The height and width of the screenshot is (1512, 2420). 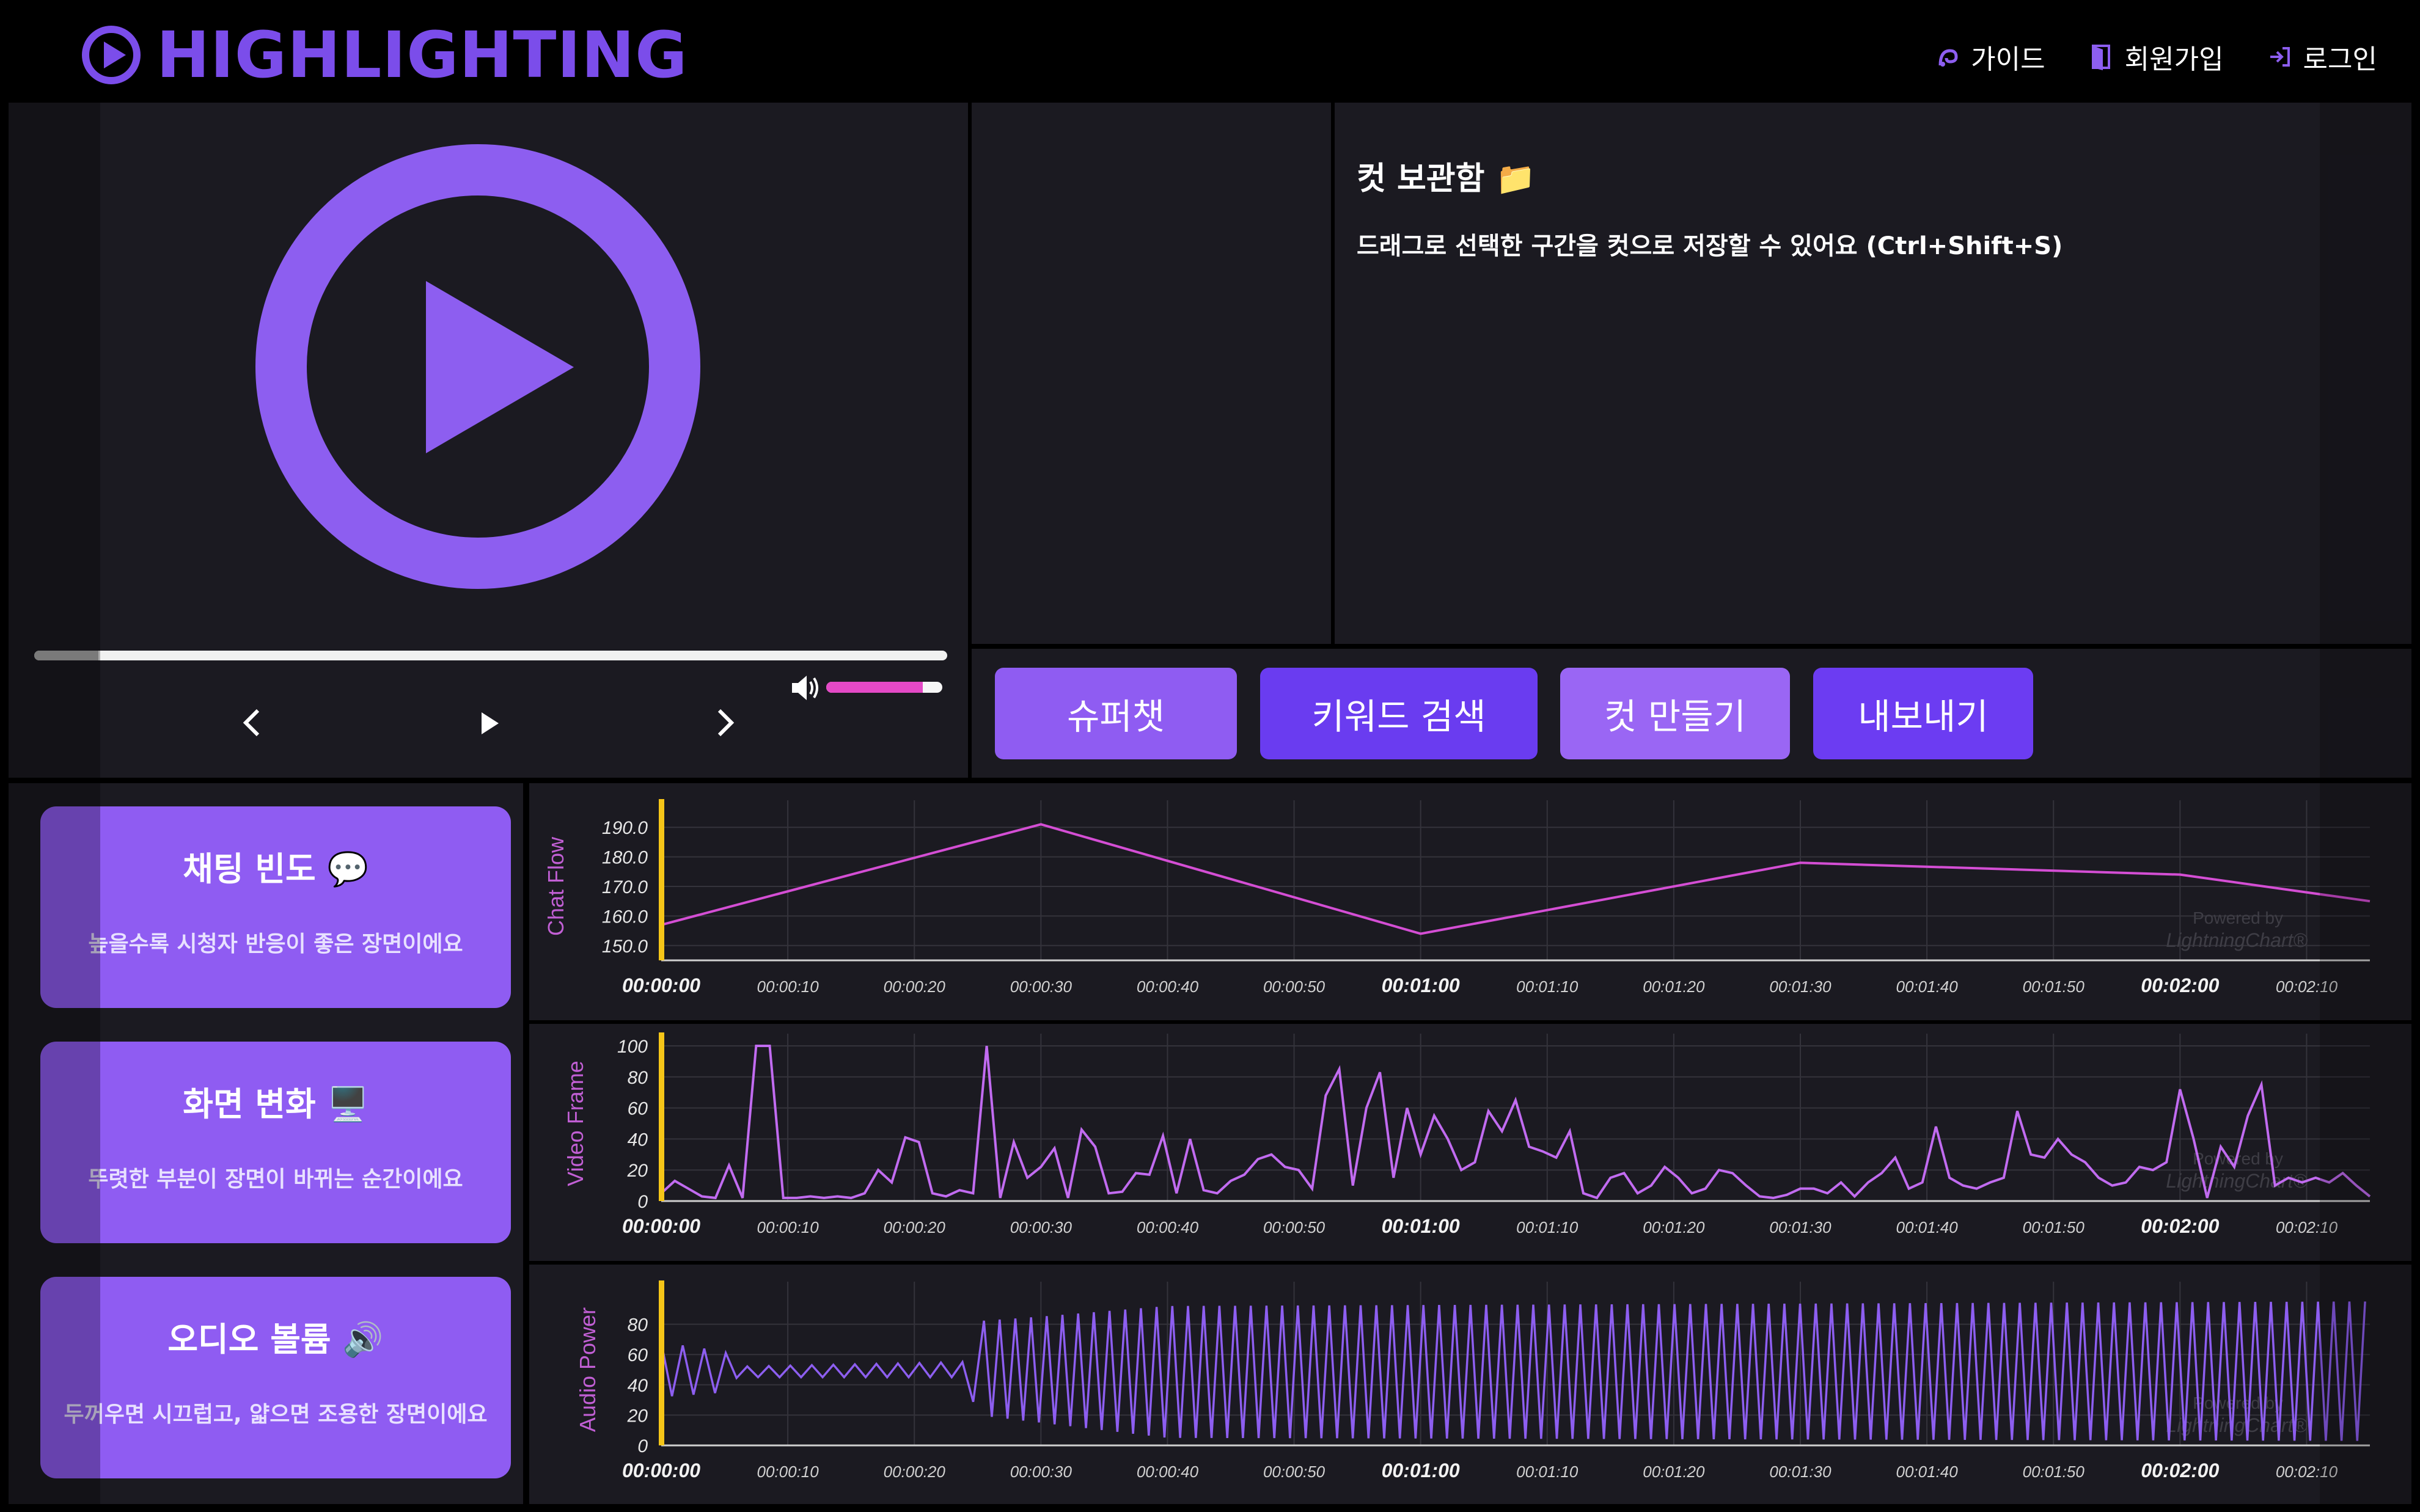 I want to click on make-cut-button: 컷 만들기, so click(x=1675, y=713).